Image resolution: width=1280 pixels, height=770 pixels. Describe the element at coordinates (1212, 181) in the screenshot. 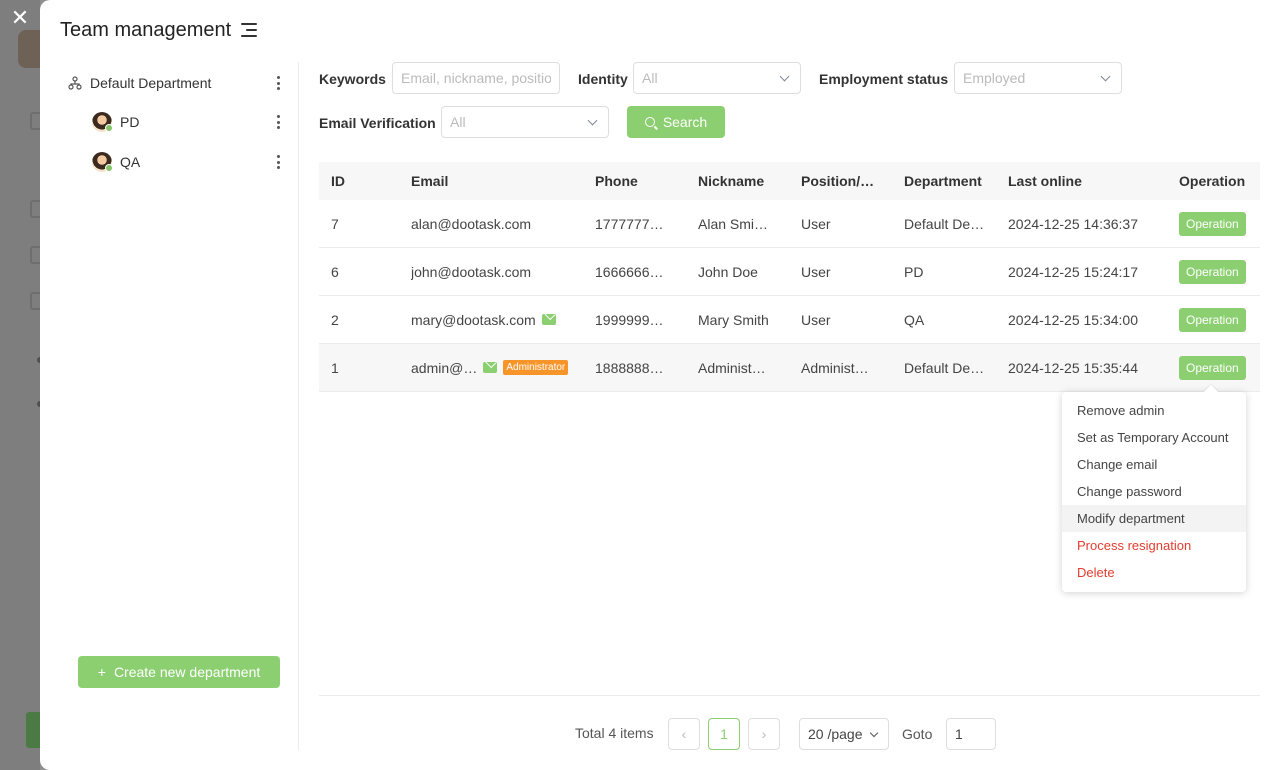

I see `column-header: Operation` at that location.